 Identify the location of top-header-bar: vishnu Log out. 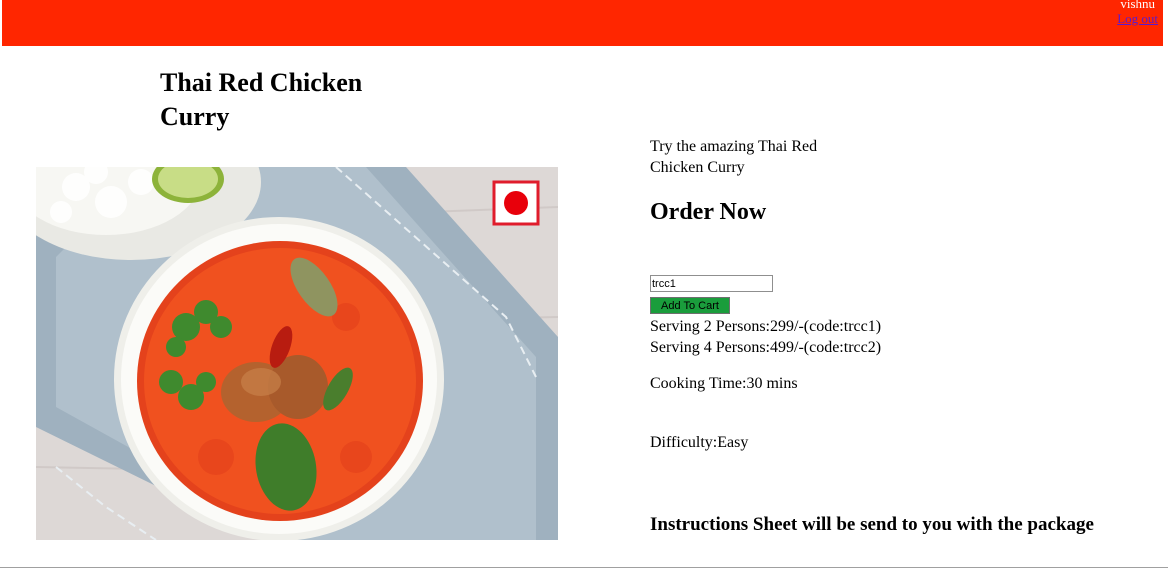
(582, 23).